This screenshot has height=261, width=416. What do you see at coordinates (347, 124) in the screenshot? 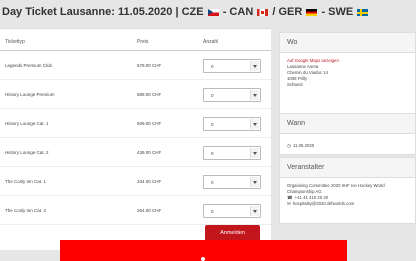
I see `date-heading: Wann` at bounding box center [347, 124].